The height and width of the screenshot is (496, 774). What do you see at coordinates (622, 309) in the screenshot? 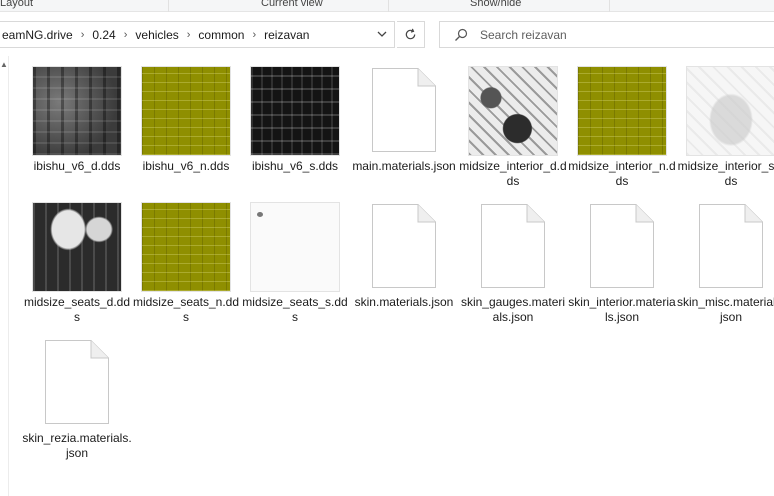
I see `file-name: skin_interior.materials.json` at bounding box center [622, 309].